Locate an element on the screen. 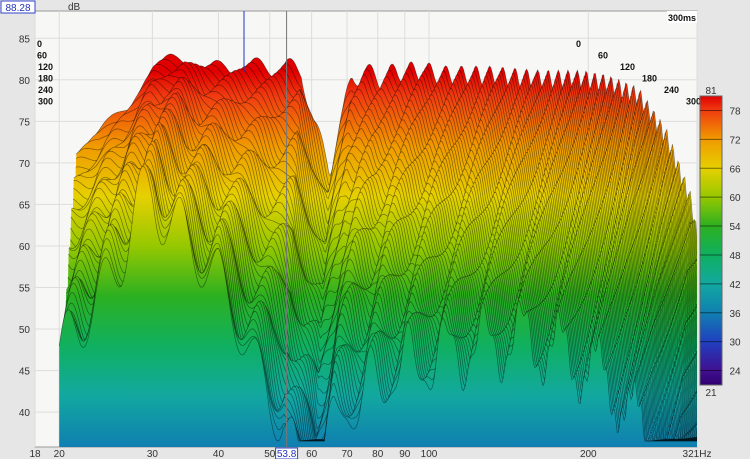  y-tick-label: 40 is located at coordinates (25, 413).